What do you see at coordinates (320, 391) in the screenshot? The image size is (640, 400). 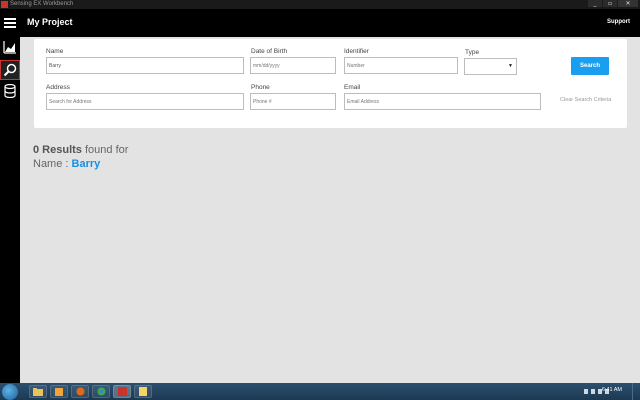 I see `os-taskbar: 6:41 AM` at bounding box center [320, 391].